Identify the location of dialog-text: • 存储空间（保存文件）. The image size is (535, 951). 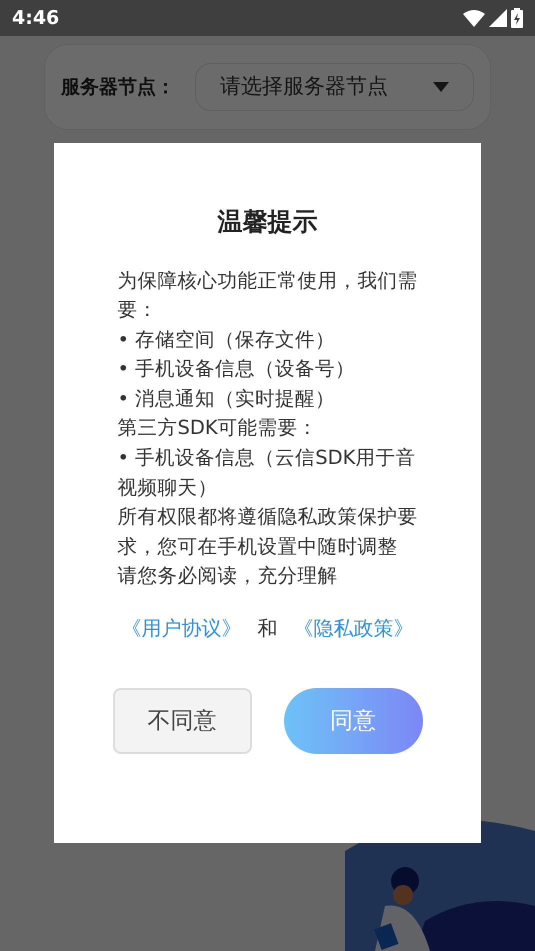
(227, 339).